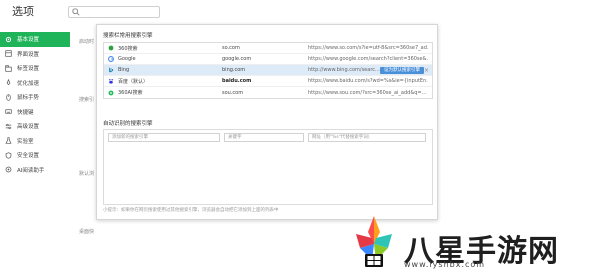  I want to click on search-input, so click(120, 12).